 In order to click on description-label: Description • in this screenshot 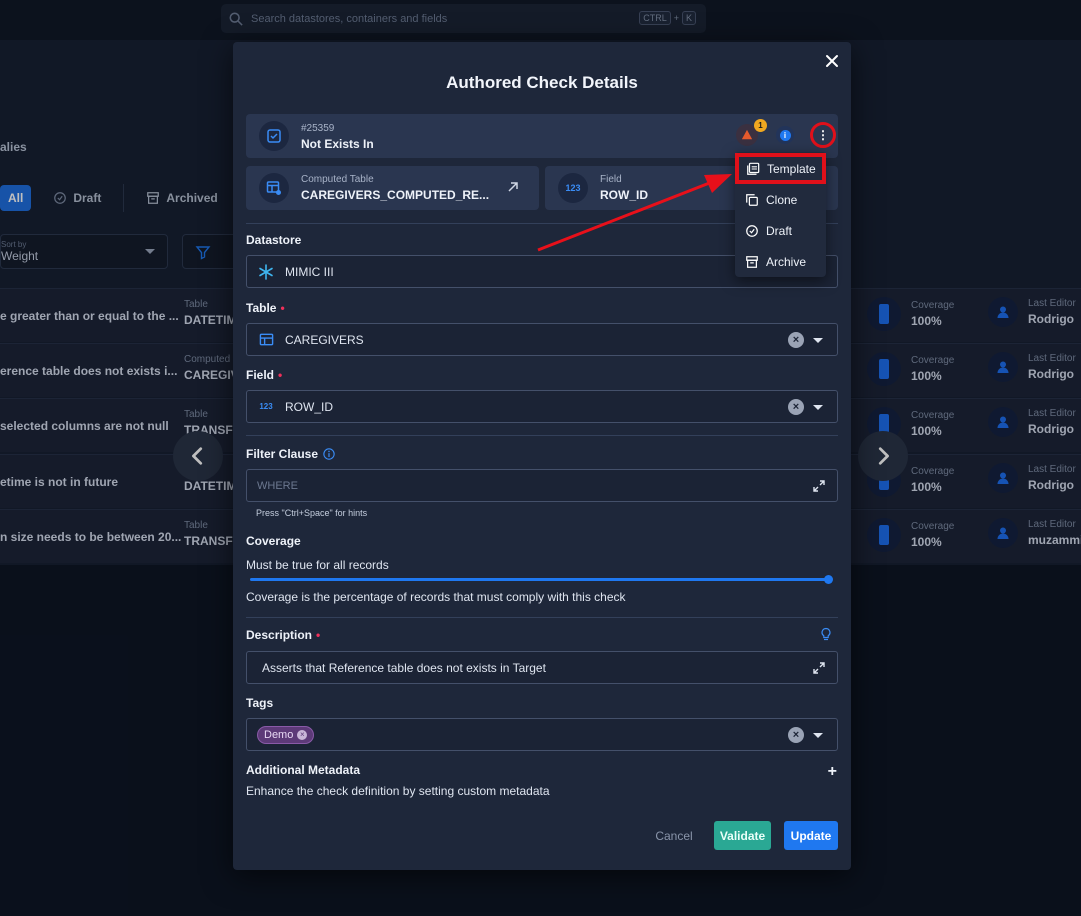, I will do `click(283, 635)`.